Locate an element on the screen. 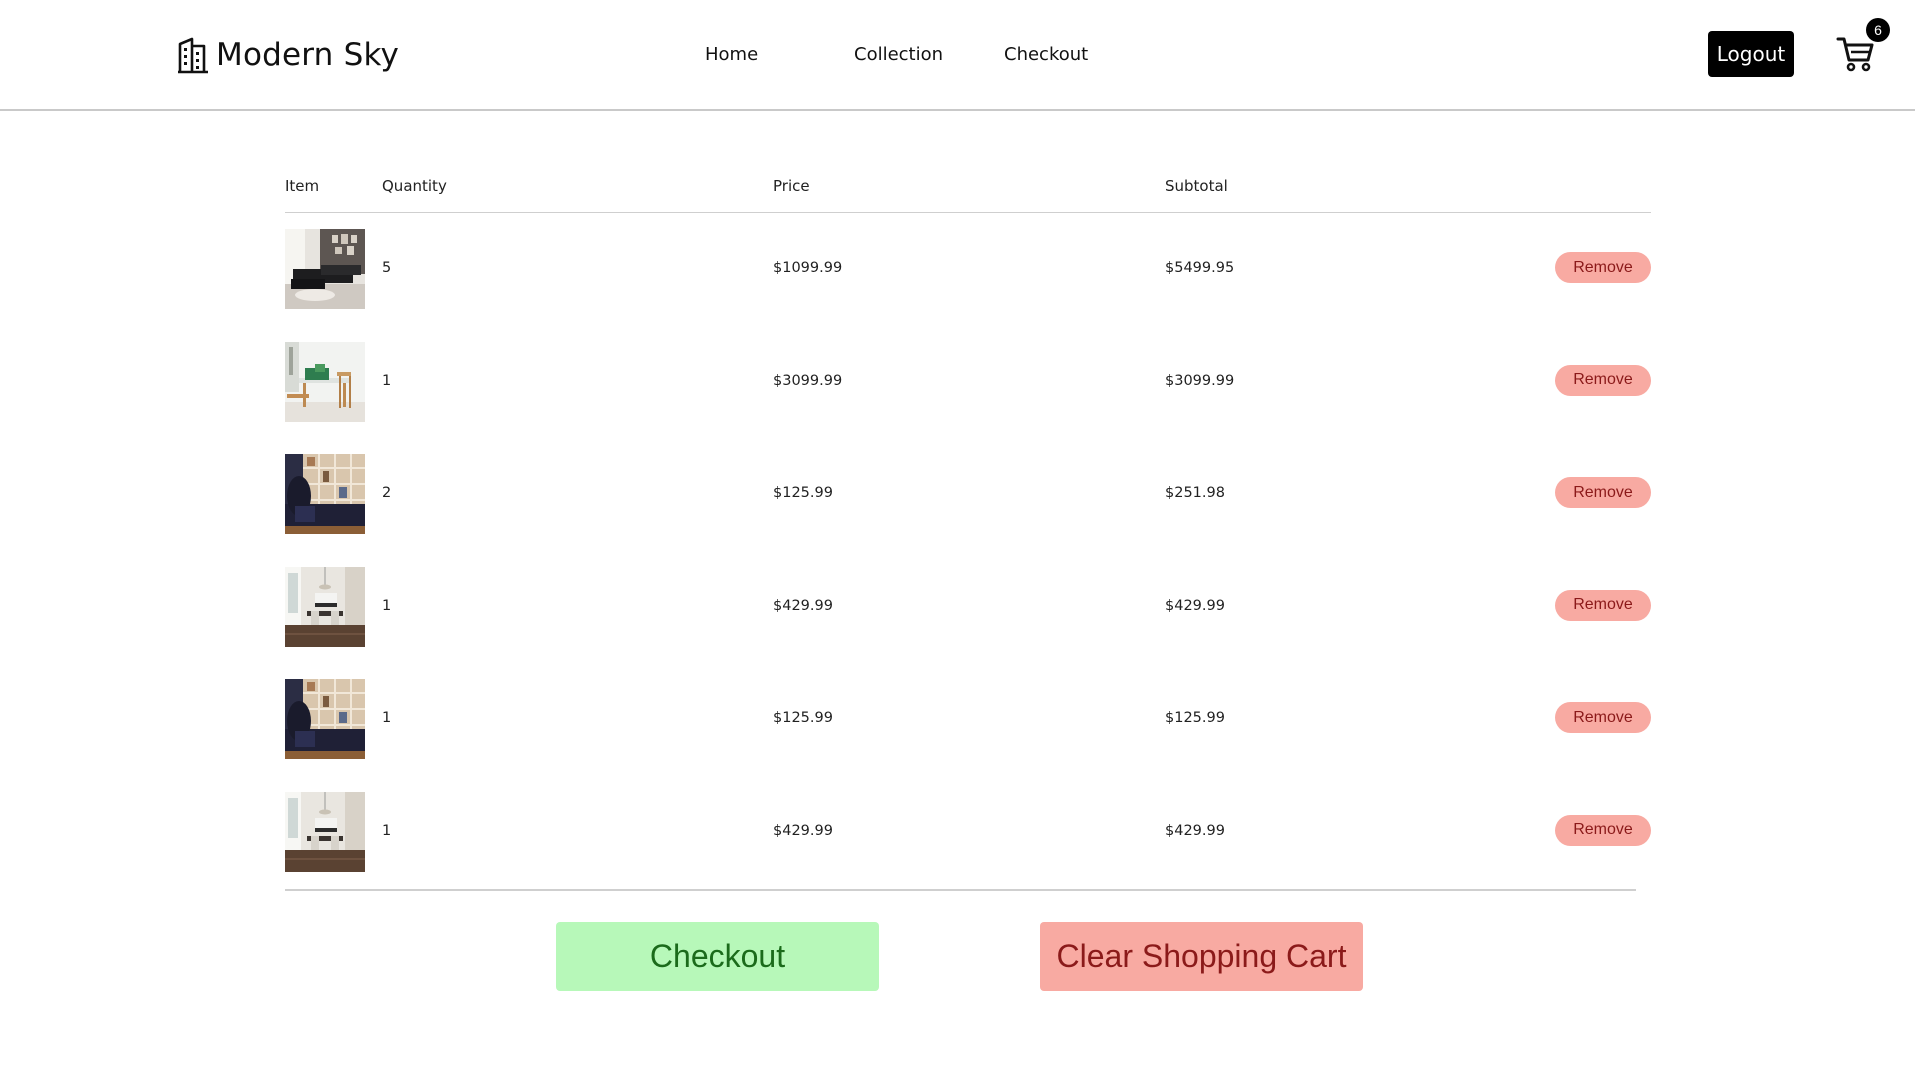 The width and height of the screenshot is (1915, 1078). brand-logo: Modern Sky is located at coordinates (287, 55).